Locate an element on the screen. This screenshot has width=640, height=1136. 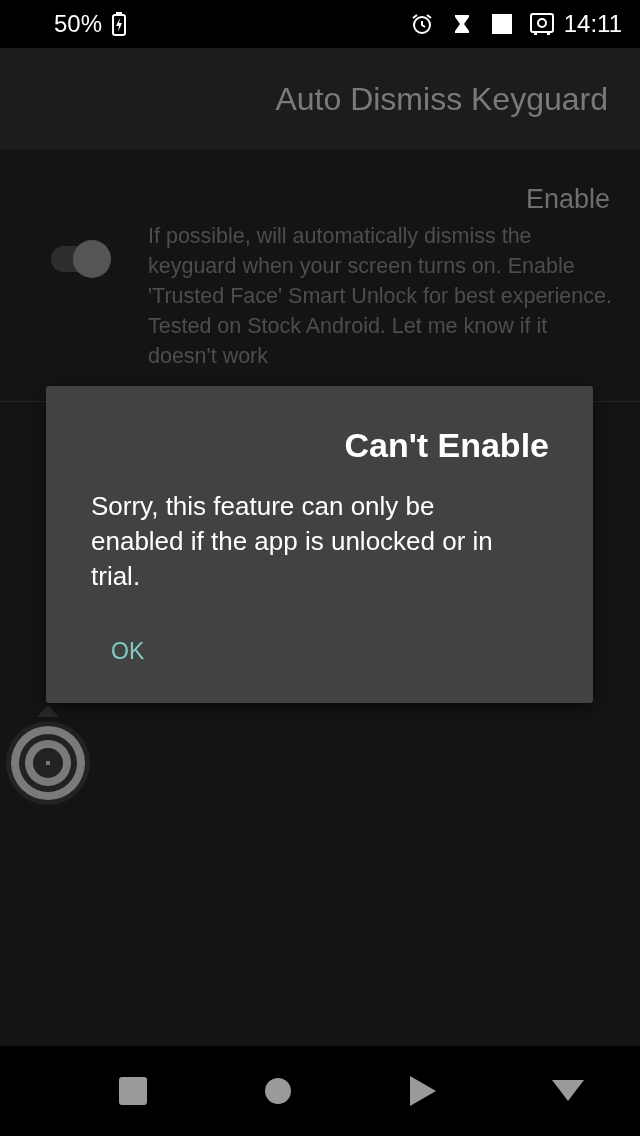
safe-icon is located at coordinates (541, 24).